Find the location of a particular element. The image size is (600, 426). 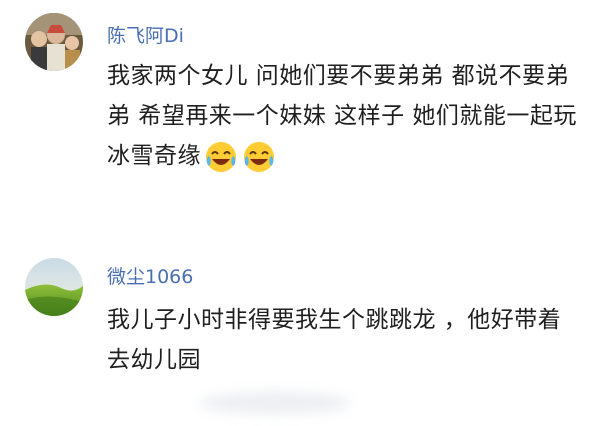

family-photo-avatar-icon is located at coordinates (54, 42).